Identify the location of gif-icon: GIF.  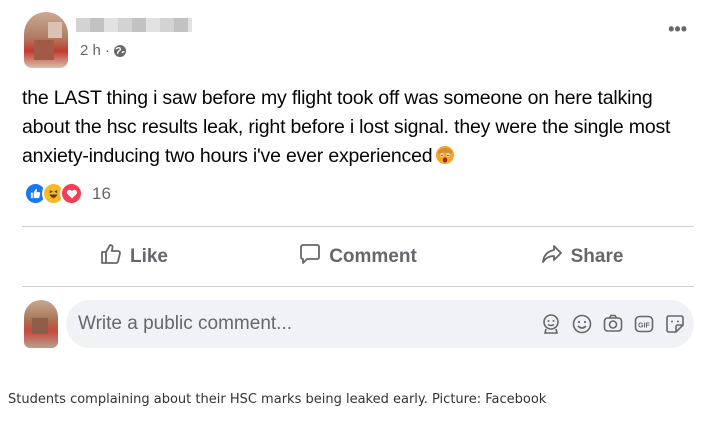
(644, 324).